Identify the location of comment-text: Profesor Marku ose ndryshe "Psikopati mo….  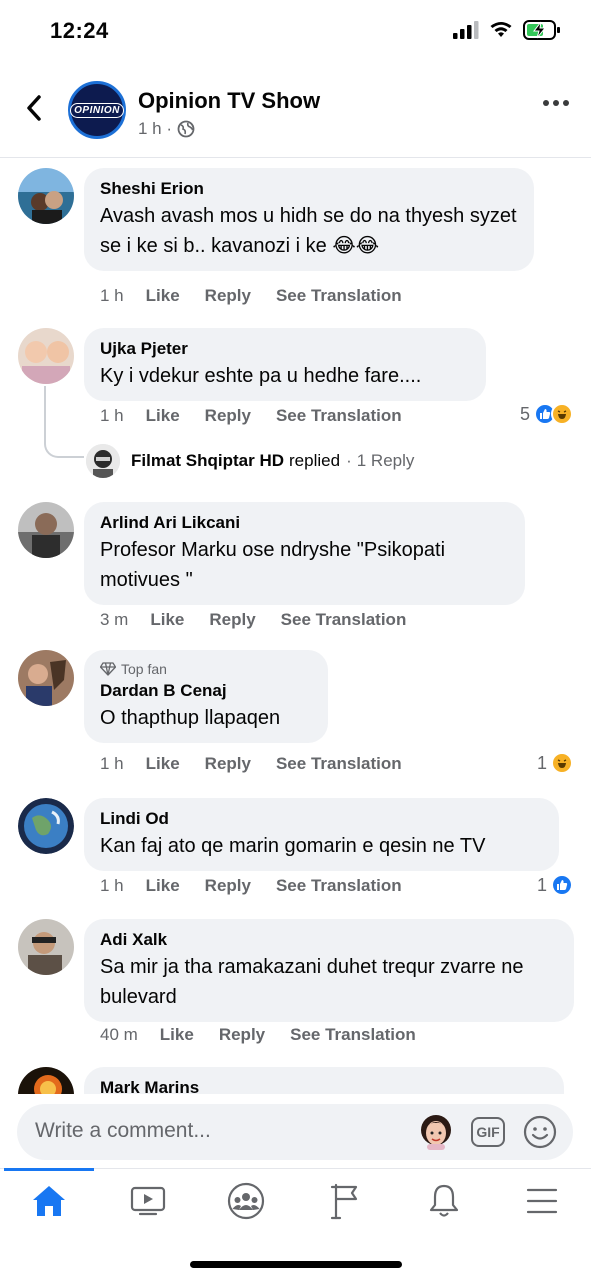
(273, 565).